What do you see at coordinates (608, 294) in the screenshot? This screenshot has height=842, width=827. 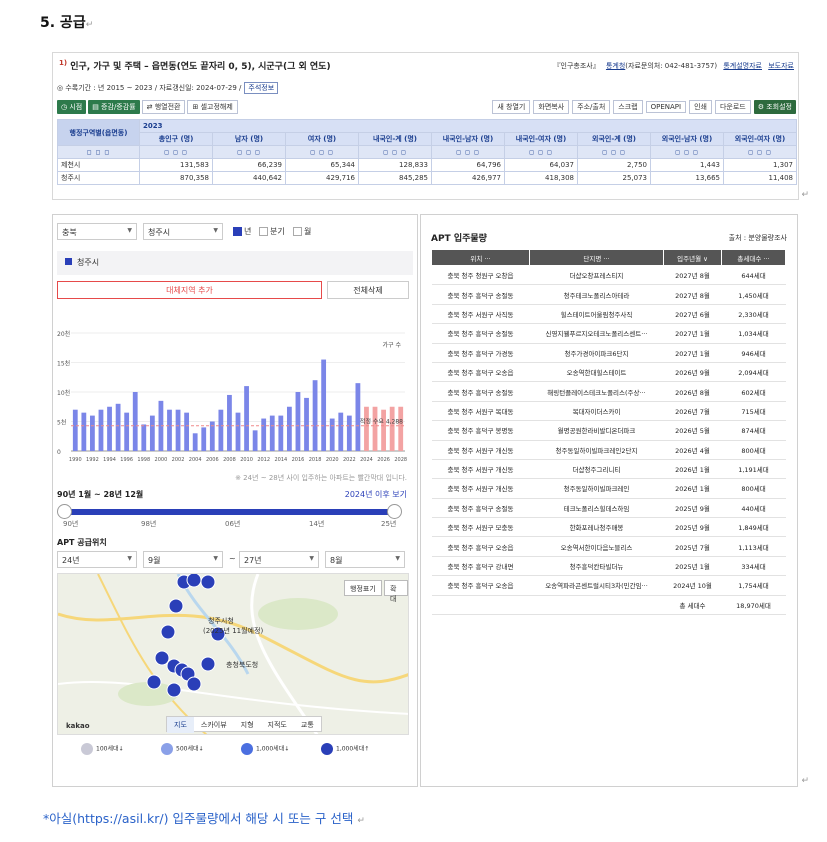 I see `table-row: 충북 청주 흥덕구 송절동 청주테크노폴리스아테라 2027년 8월 1,450세대` at bounding box center [608, 294].